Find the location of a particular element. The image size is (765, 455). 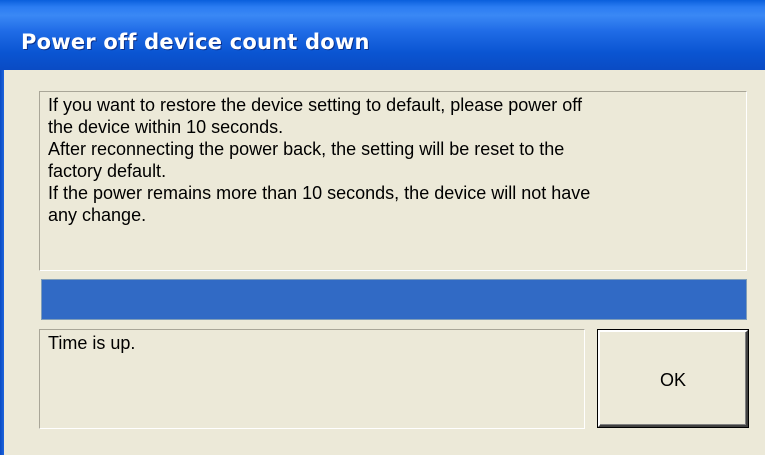

status-text: Time is up. is located at coordinates (92, 343).